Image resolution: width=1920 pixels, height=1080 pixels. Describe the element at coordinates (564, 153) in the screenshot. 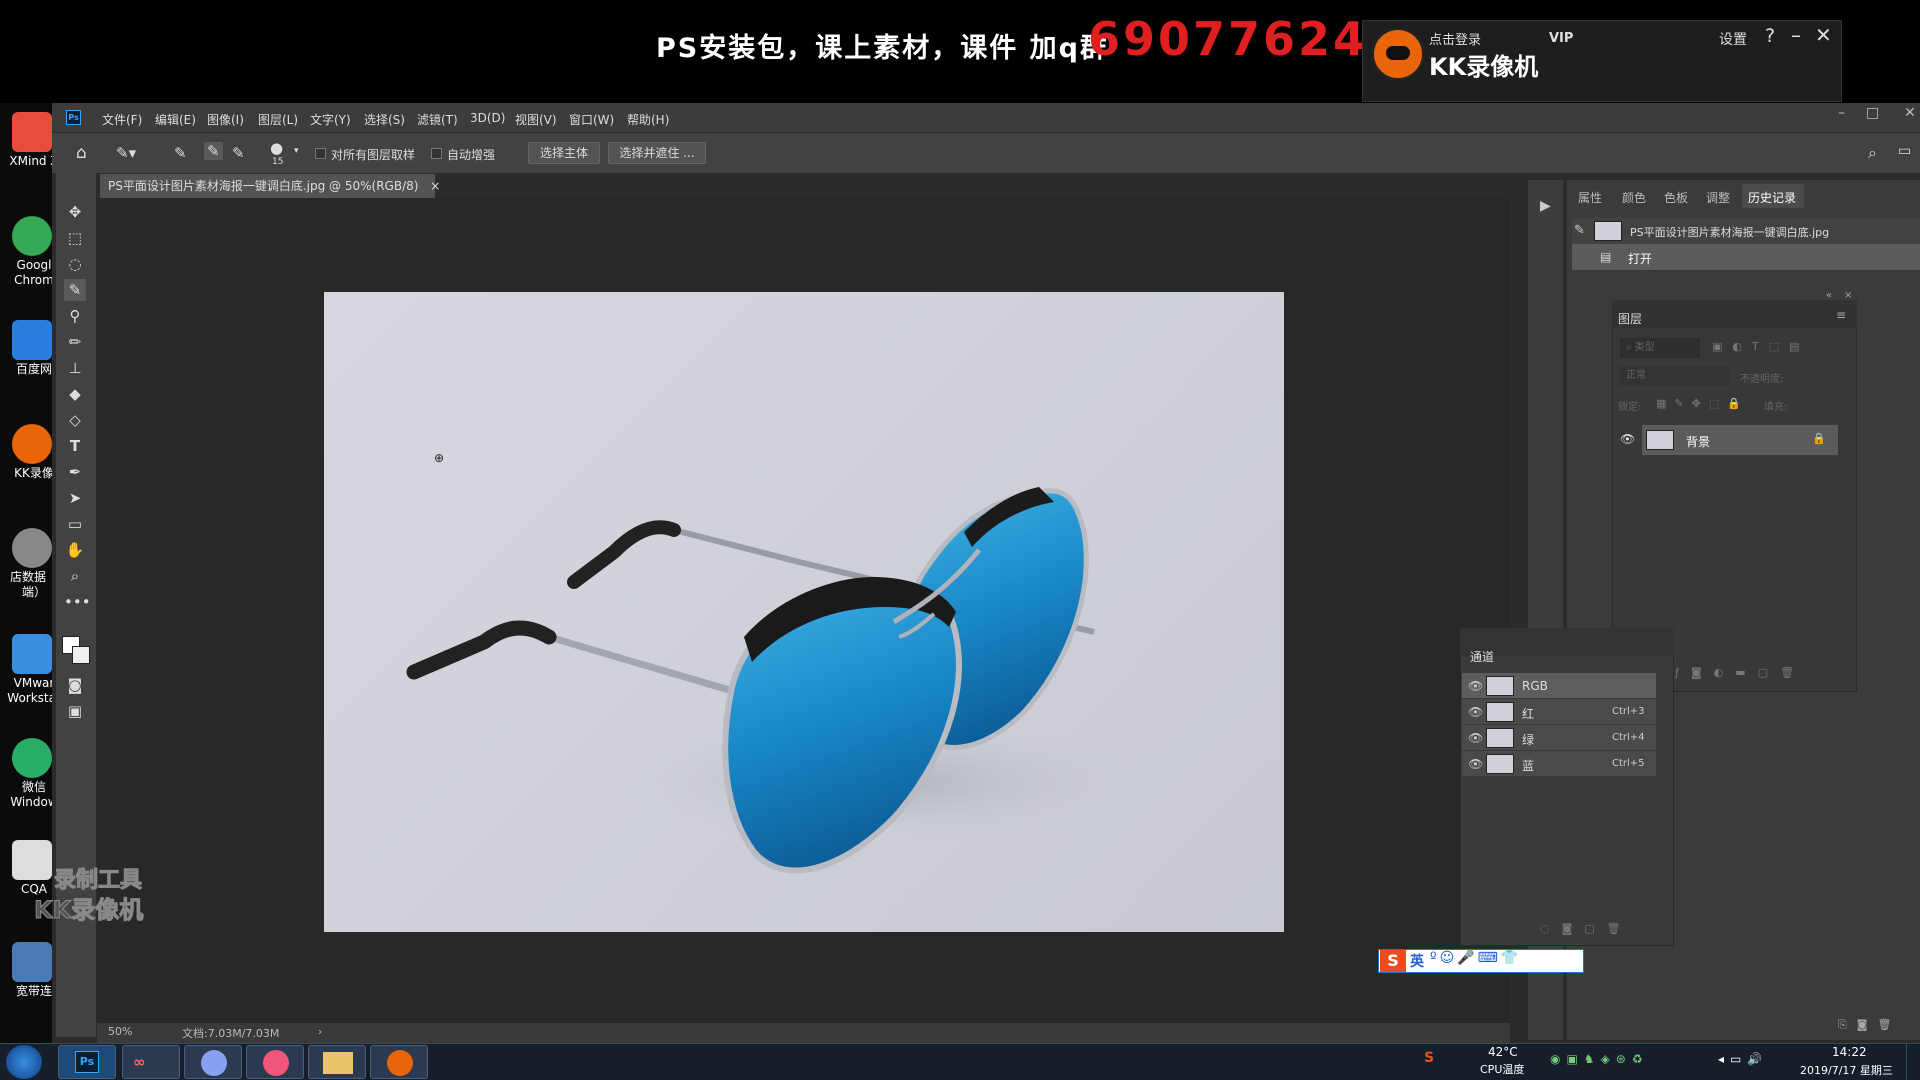

I see `select-subject-button: 选择主体` at that location.